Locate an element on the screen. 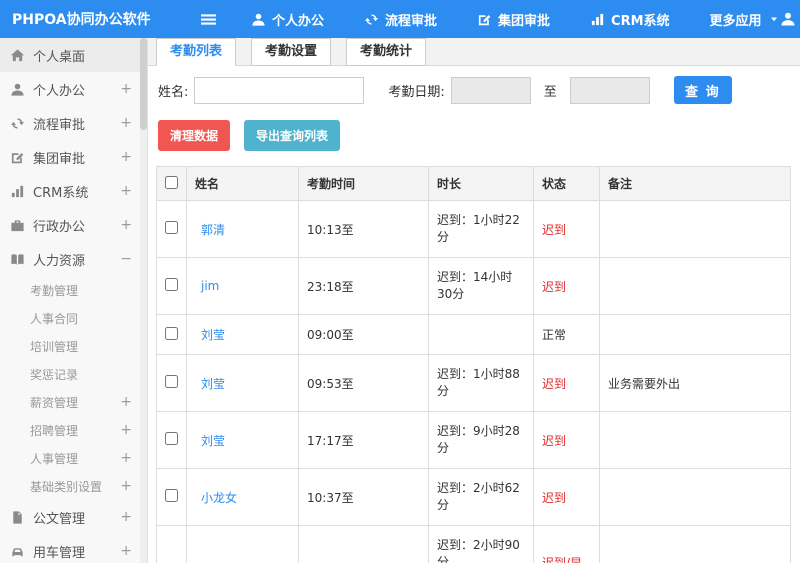 The height and width of the screenshot is (563, 800). sidebar-subitem-recruit-mgmt: 招聘管理 + is located at coordinates (70, 430).